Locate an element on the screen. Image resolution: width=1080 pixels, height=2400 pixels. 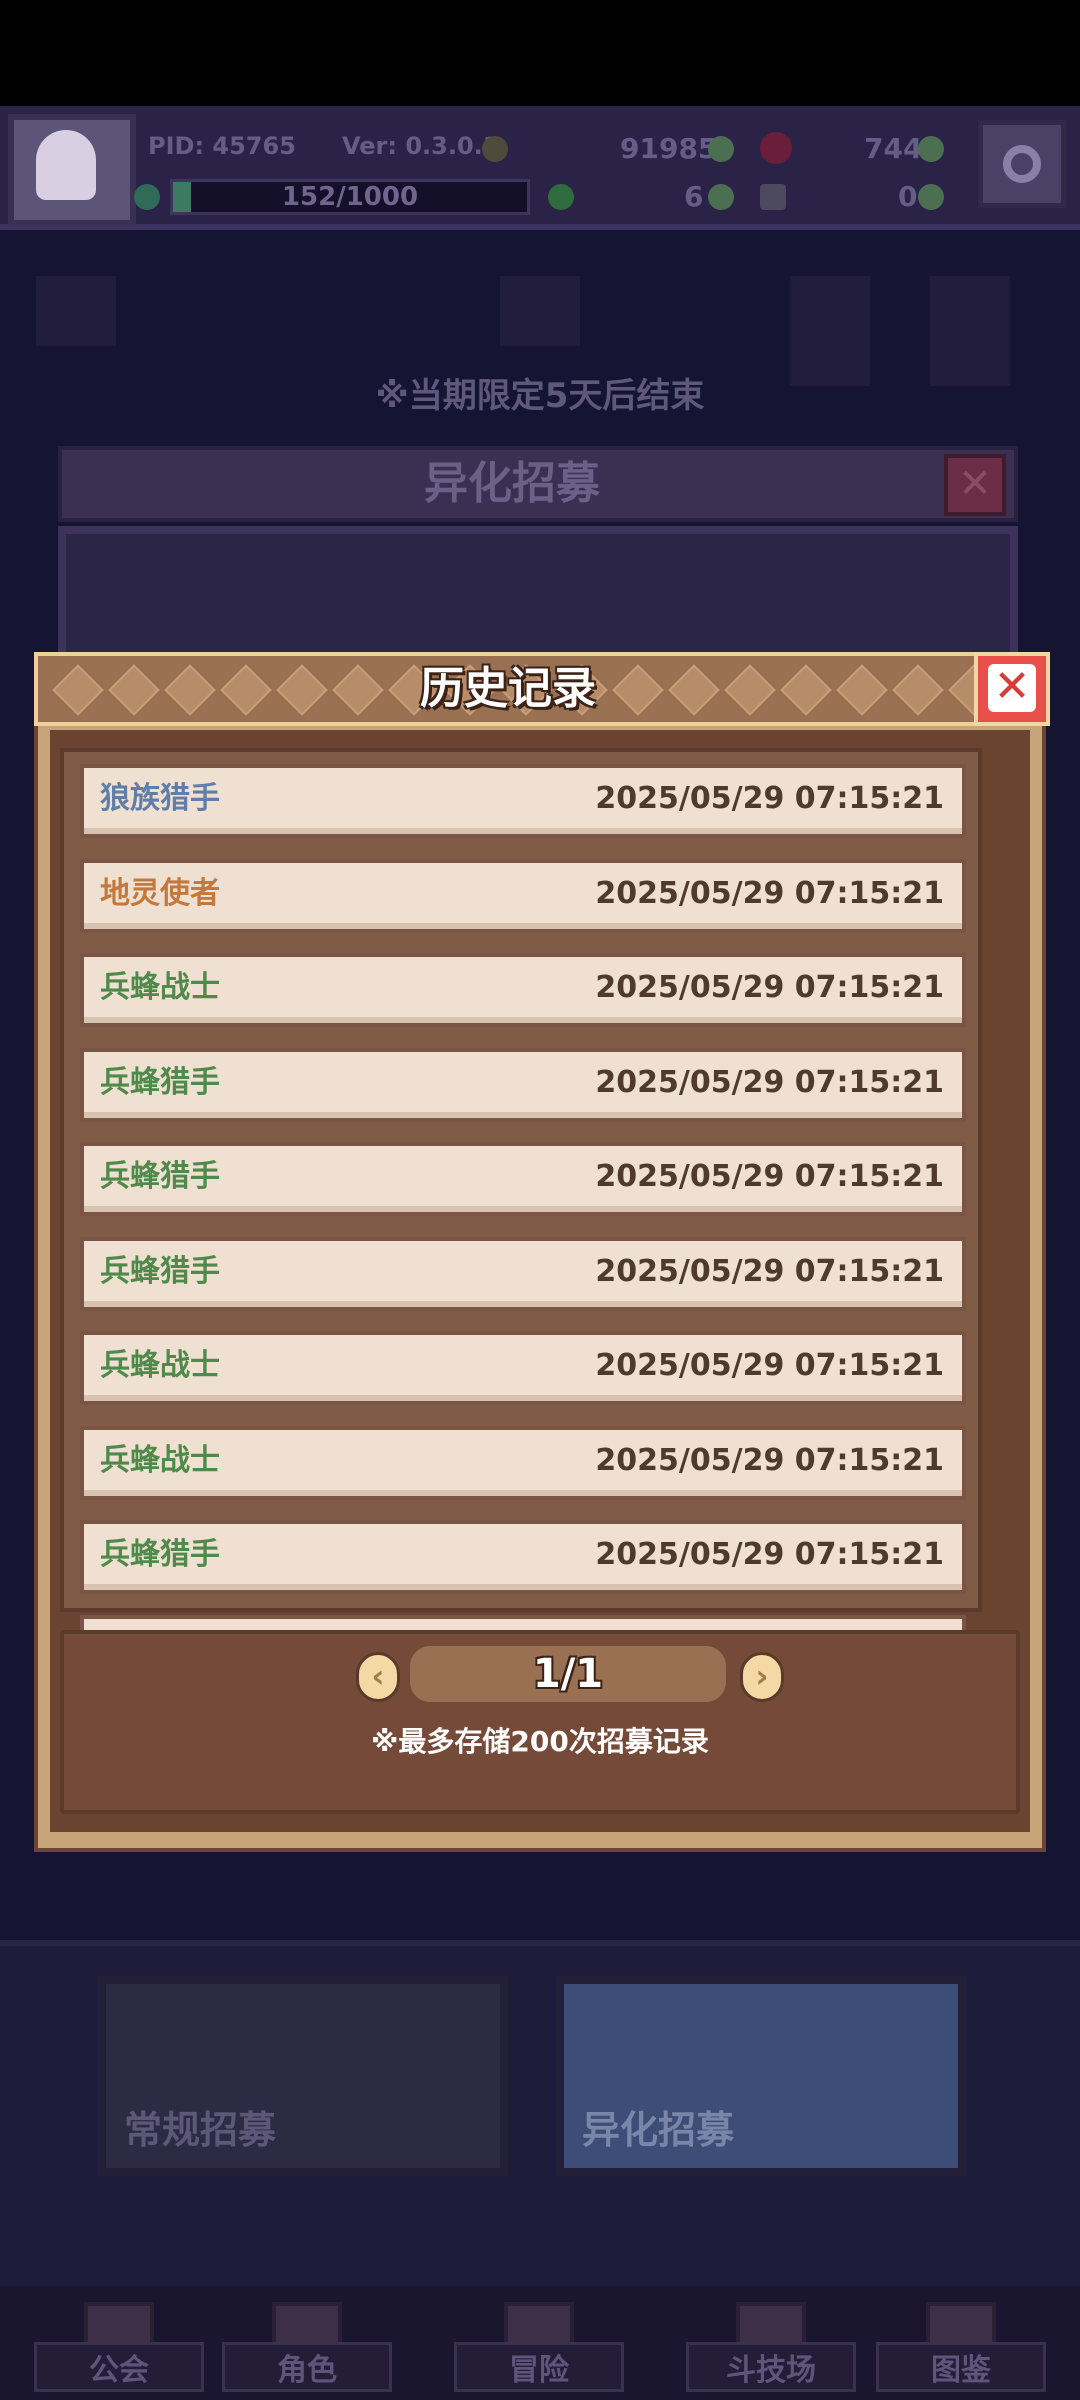
dialog-title: 历史记录 is located at coordinates (508, 688).